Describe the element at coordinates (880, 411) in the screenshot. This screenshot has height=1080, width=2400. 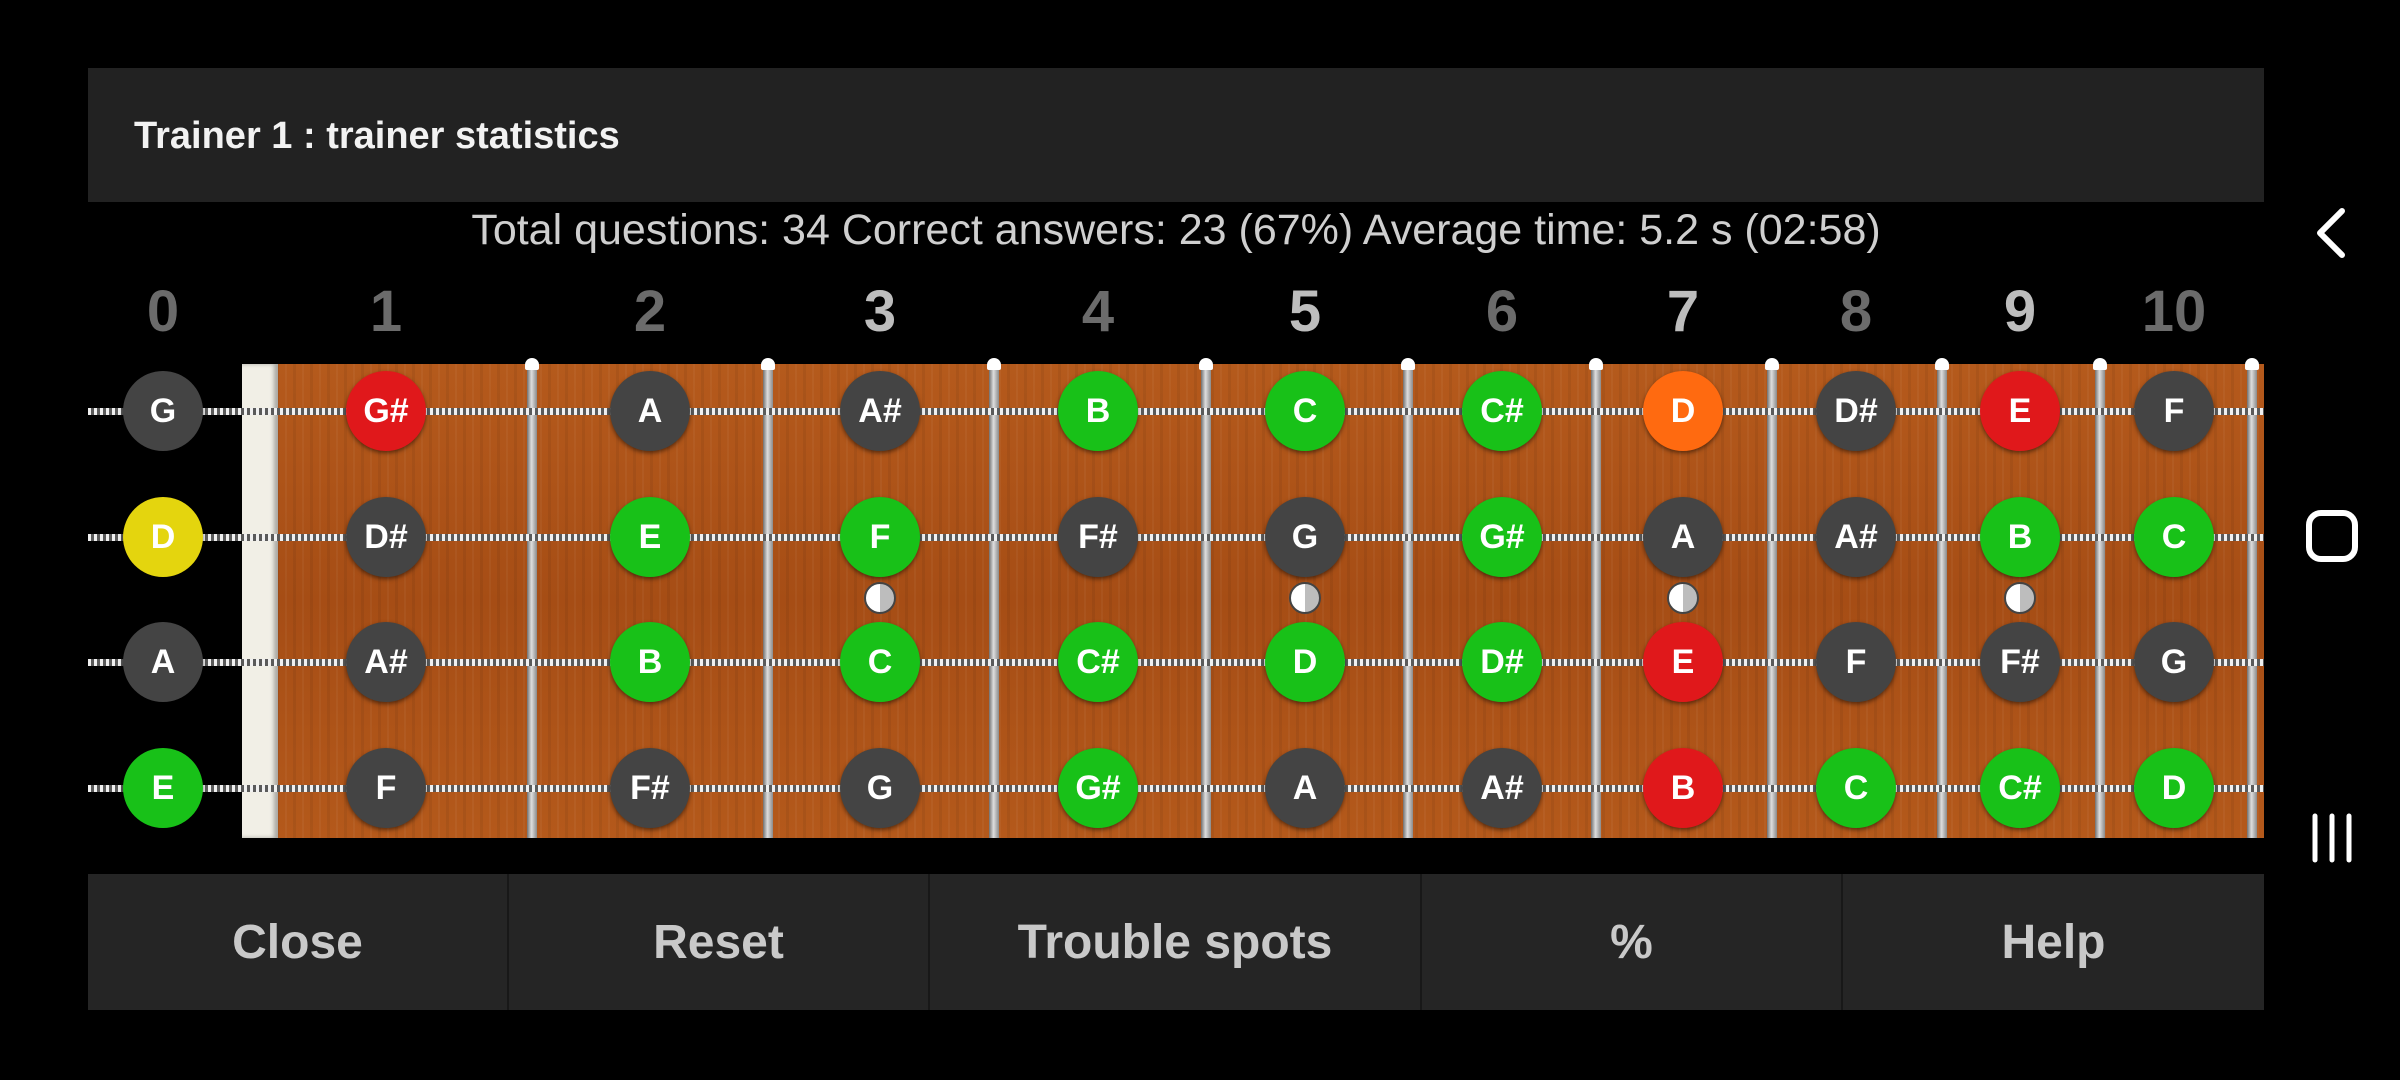
I see `note-s1-f3: A#` at that location.